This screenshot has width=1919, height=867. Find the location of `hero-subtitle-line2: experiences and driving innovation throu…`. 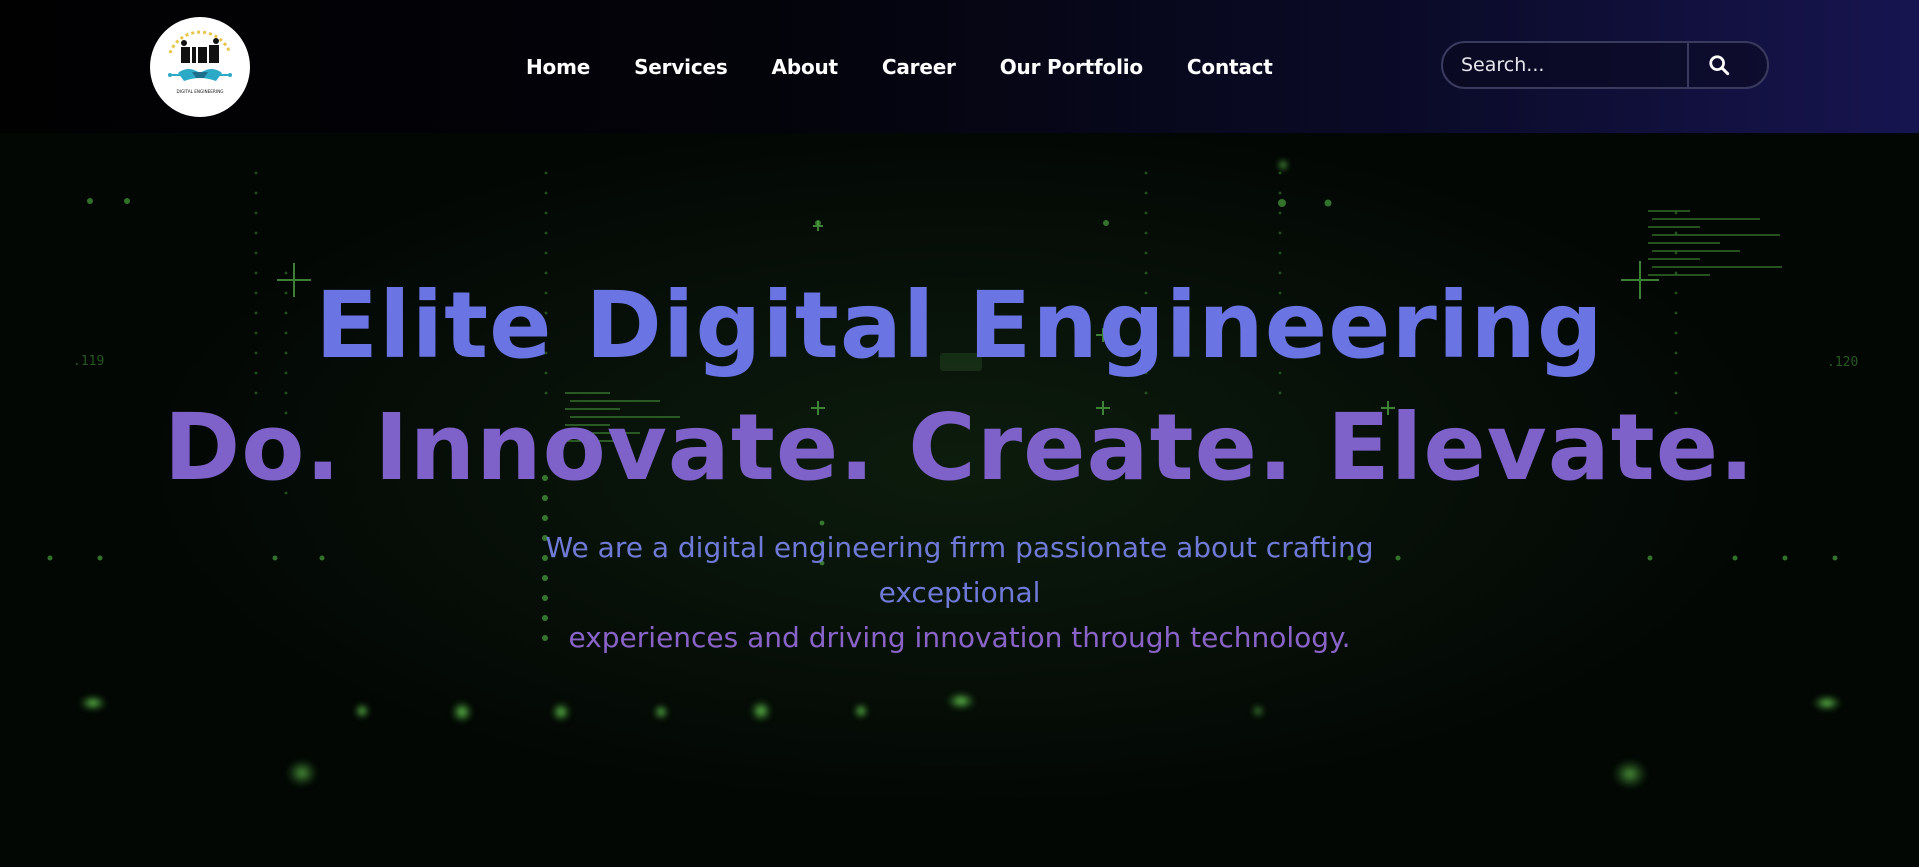

hero-subtitle-line2: experiences and driving innovation throu… is located at coordinates (959, 637).